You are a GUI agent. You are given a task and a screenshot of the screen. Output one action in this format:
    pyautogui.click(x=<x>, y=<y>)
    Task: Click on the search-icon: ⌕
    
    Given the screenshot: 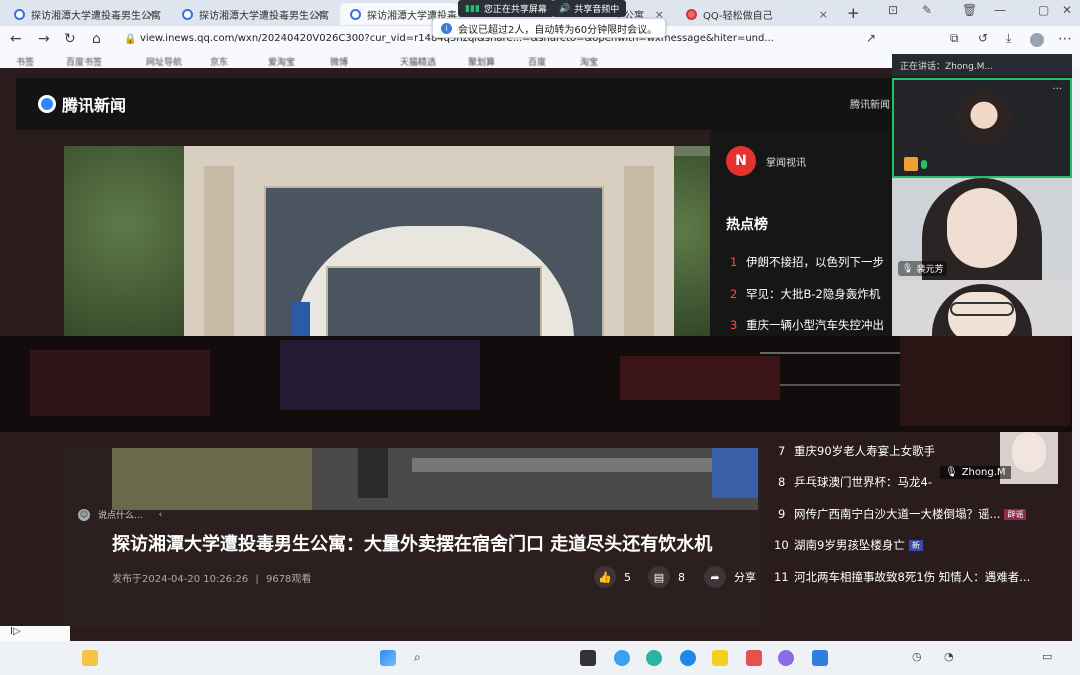 What is the action you would take?
    pyautogui.click(x=422, y=658)
    